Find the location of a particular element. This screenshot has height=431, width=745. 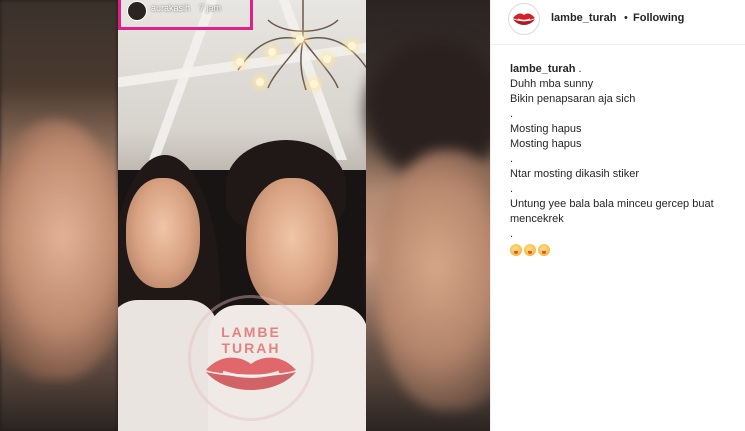

story-username: aurakasih is located at coordinates (170, 8).